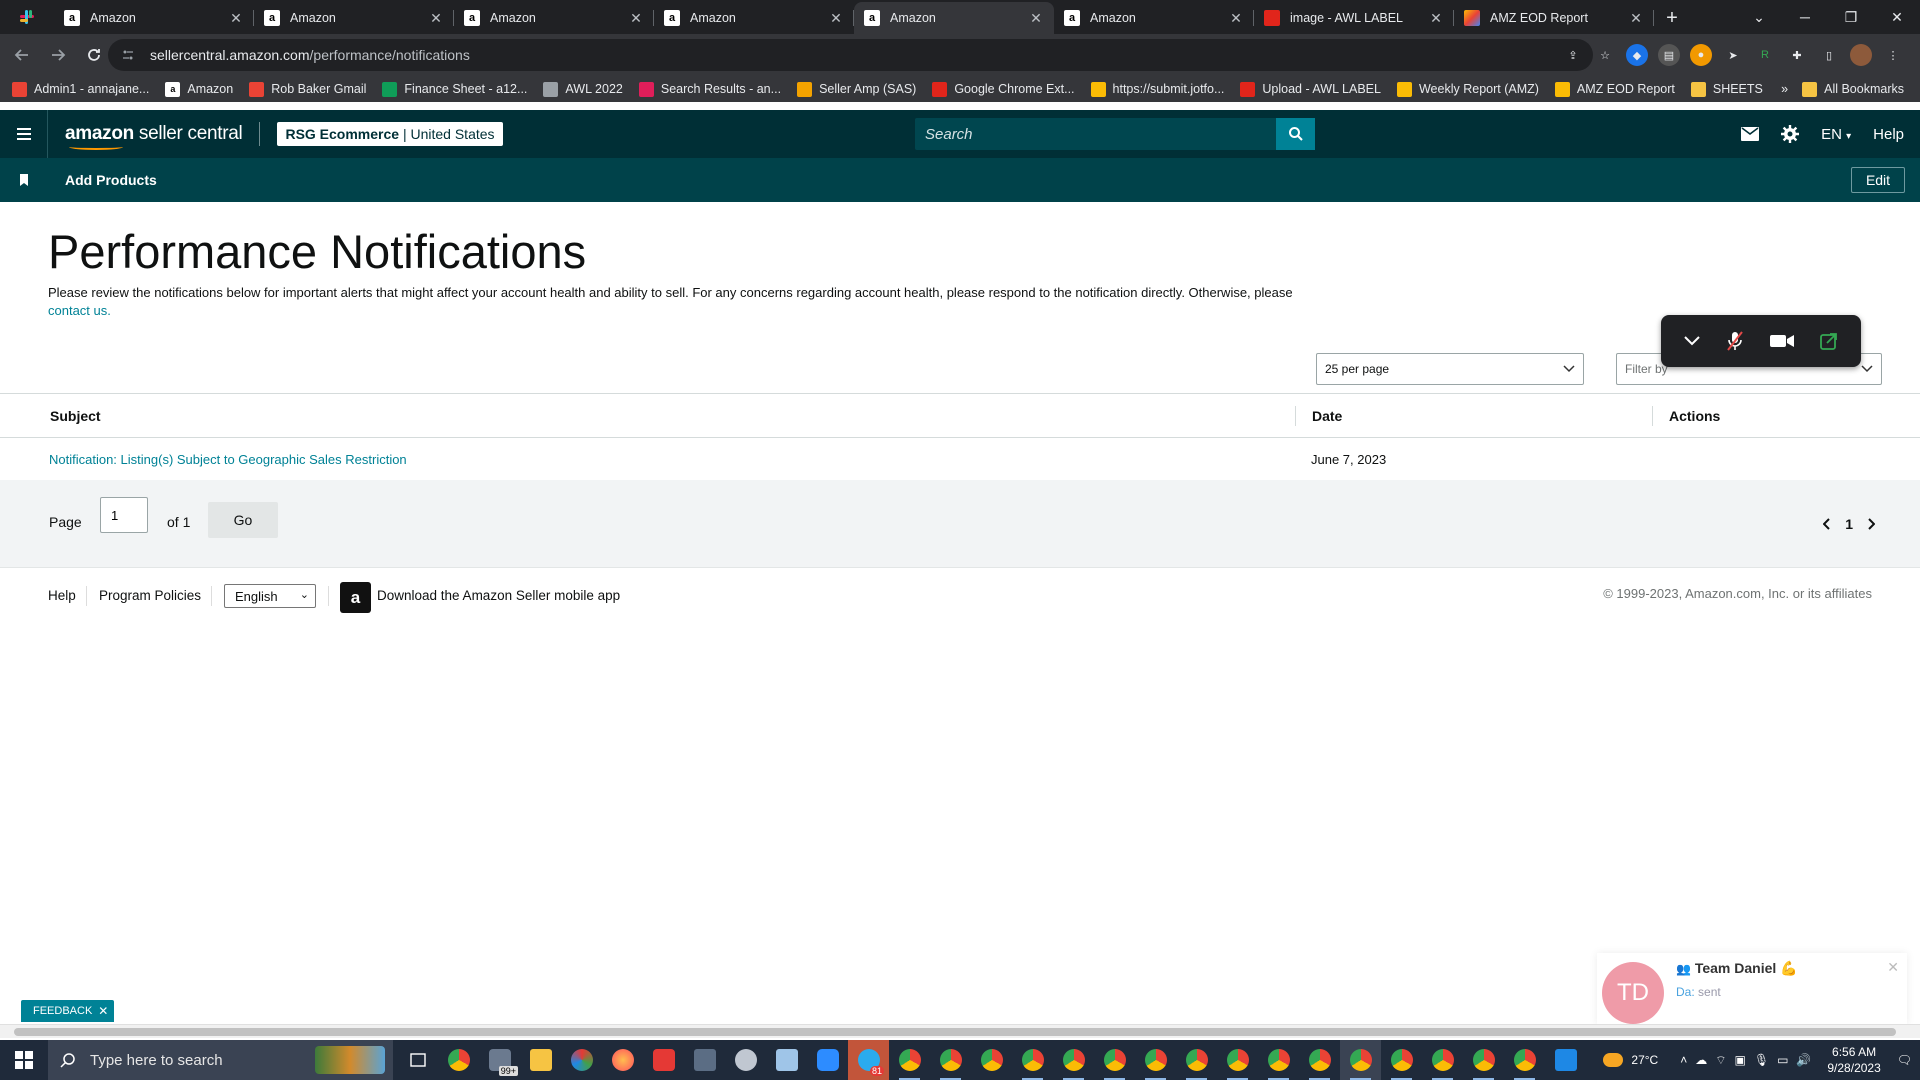 The width and height of the screenshot is (1920, 1080). Describe the element at coordinates (307, 89) in the screenshot. I see `bookmark-item: Rob Baker Gmail` at that location.